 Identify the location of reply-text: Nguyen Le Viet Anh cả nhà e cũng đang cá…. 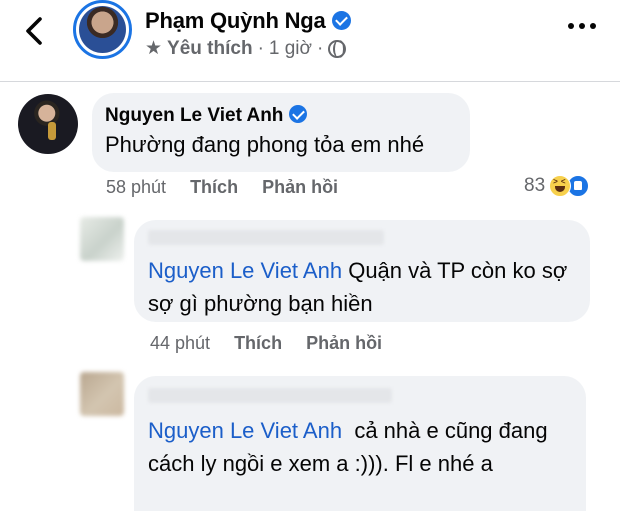
(358, 447).